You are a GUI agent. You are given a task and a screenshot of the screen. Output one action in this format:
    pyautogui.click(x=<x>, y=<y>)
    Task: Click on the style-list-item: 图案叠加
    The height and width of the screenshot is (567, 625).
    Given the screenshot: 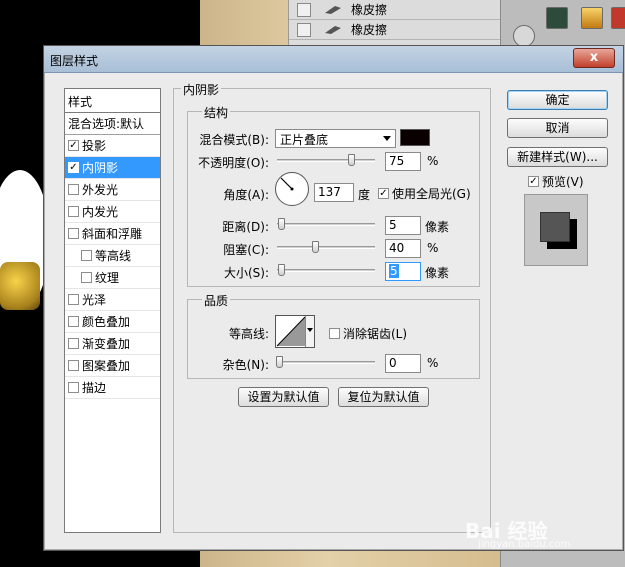 What is the action you would take?
    pyautogui.click(x=112, y=366)
    